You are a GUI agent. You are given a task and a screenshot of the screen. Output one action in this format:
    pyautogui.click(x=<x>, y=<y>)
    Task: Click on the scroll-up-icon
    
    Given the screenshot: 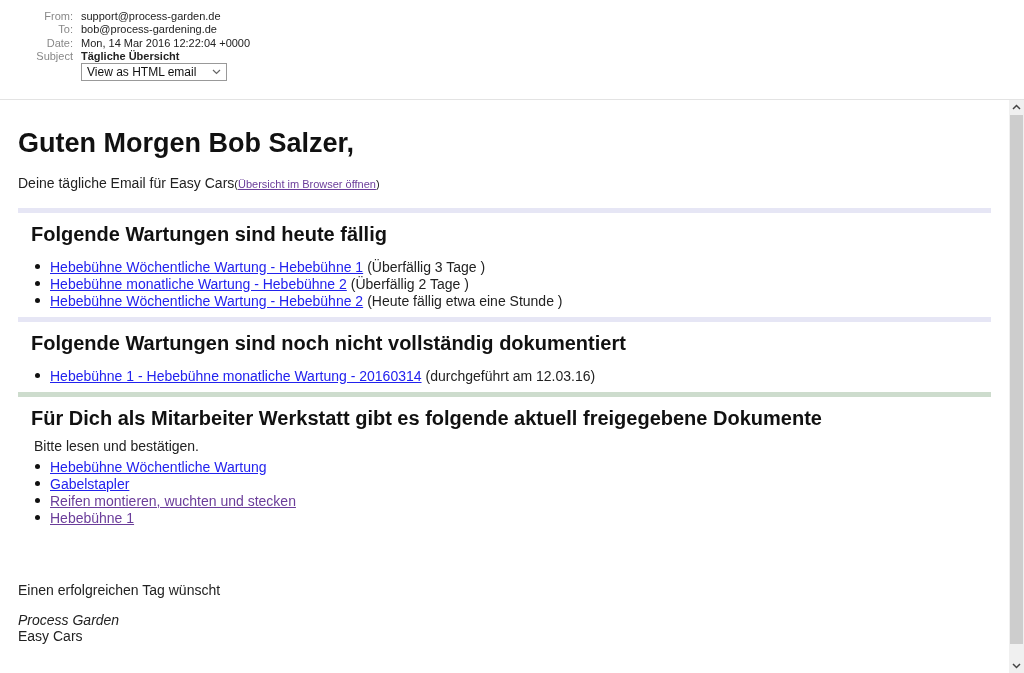 What is the action you would take?
    pyautogui.click(x=1016, y=107)
    